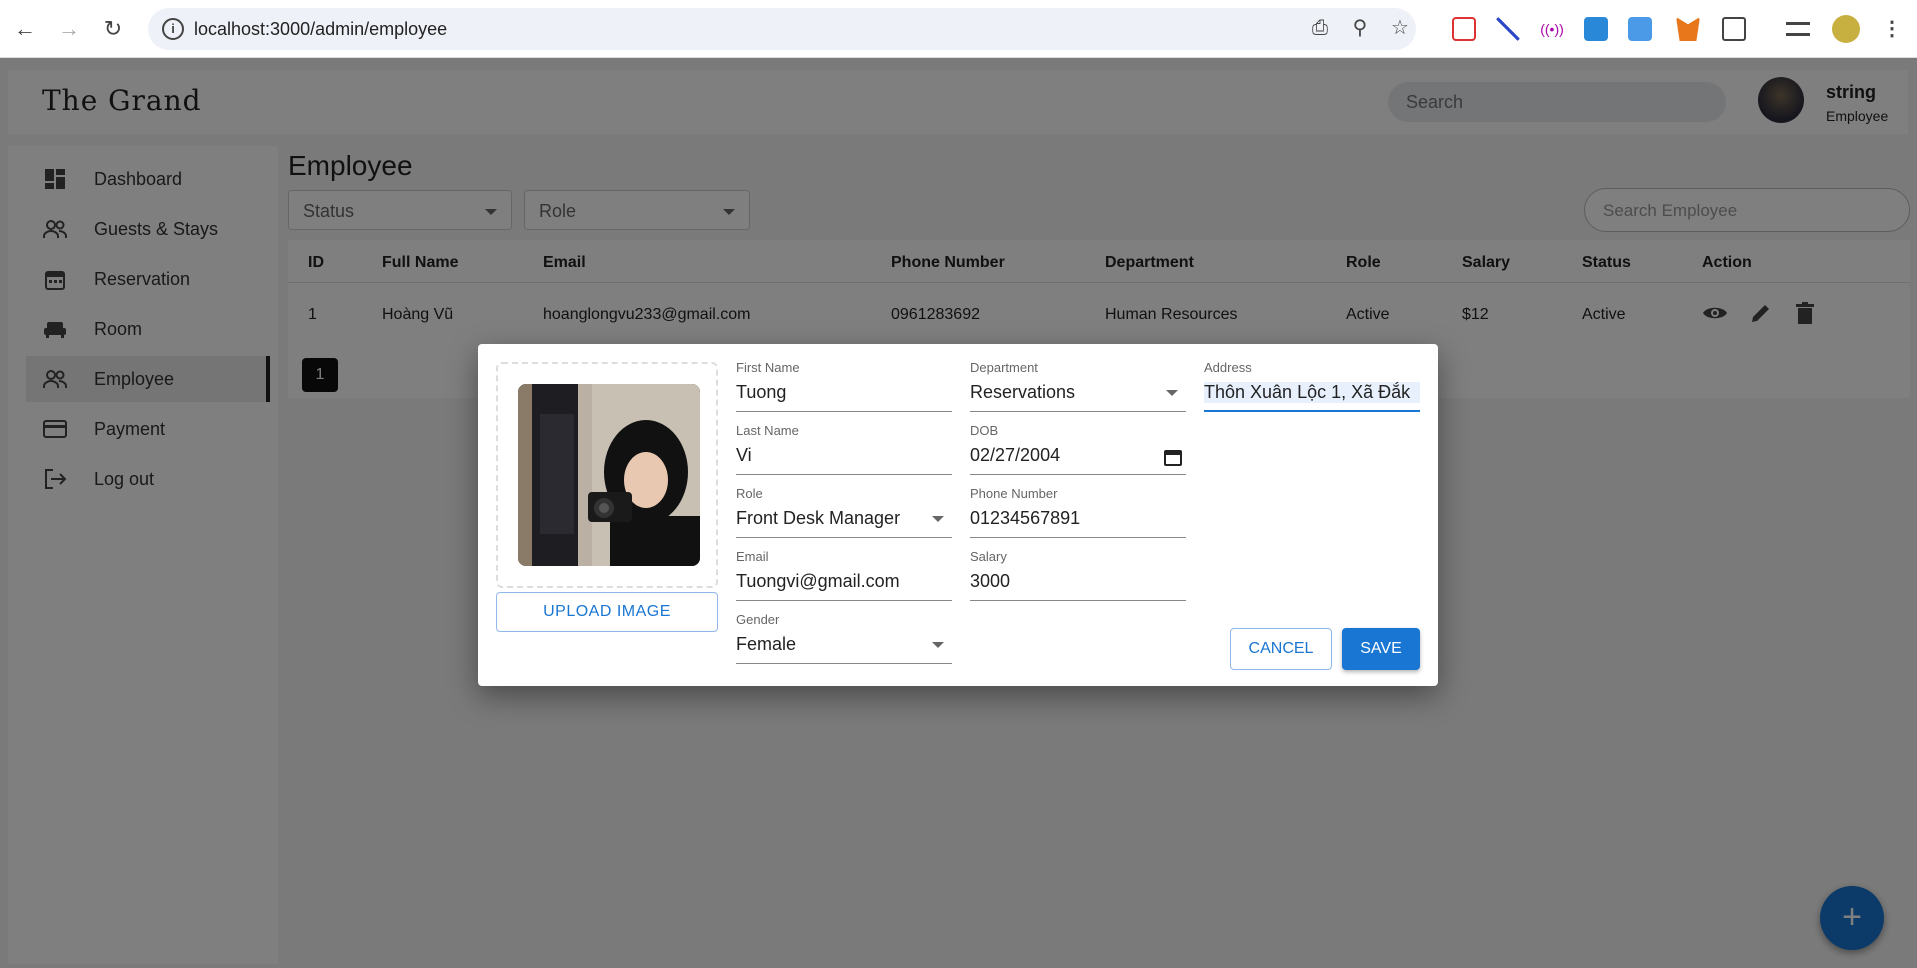 The image size is (1917, 968). What do you see at coordinates (988, 556) in the screenshot?
I see `field-label: Salary` at bounding box center [988, 556].